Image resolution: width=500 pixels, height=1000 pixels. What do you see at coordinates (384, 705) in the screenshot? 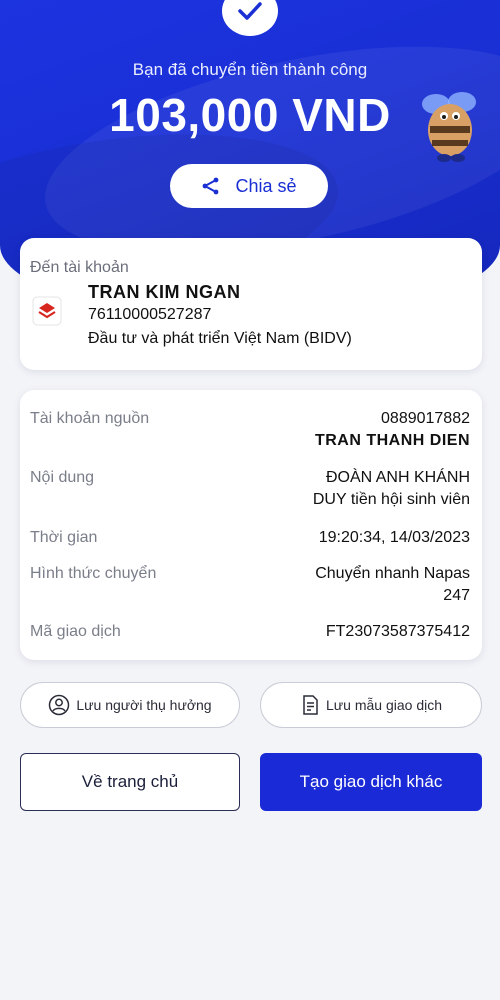
I see `save-template-label: Lưu mẫu giao dịch` at bounding box center [384, 705].